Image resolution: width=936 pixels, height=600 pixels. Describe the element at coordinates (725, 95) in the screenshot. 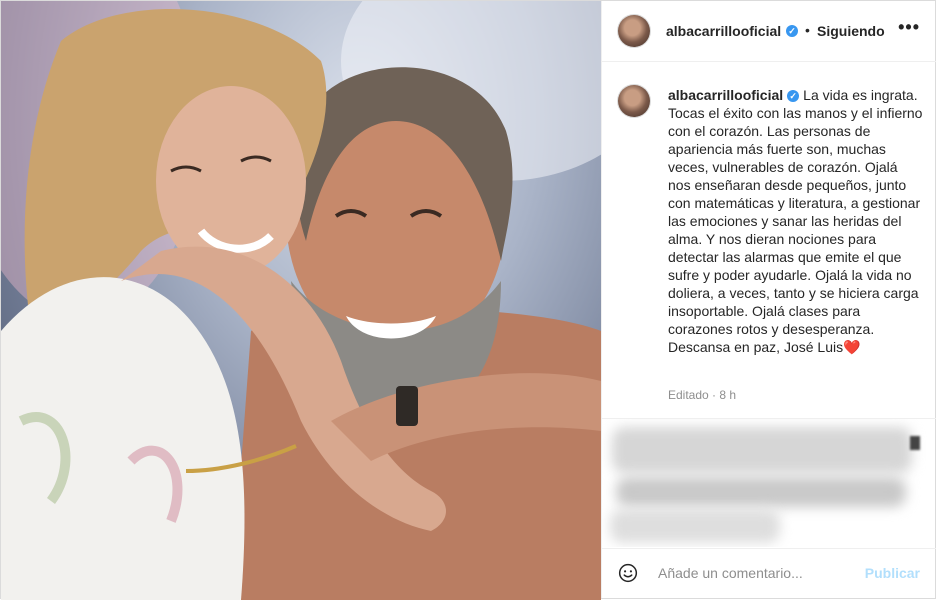

I see `caption-username: albacarrillooficial` at that location.